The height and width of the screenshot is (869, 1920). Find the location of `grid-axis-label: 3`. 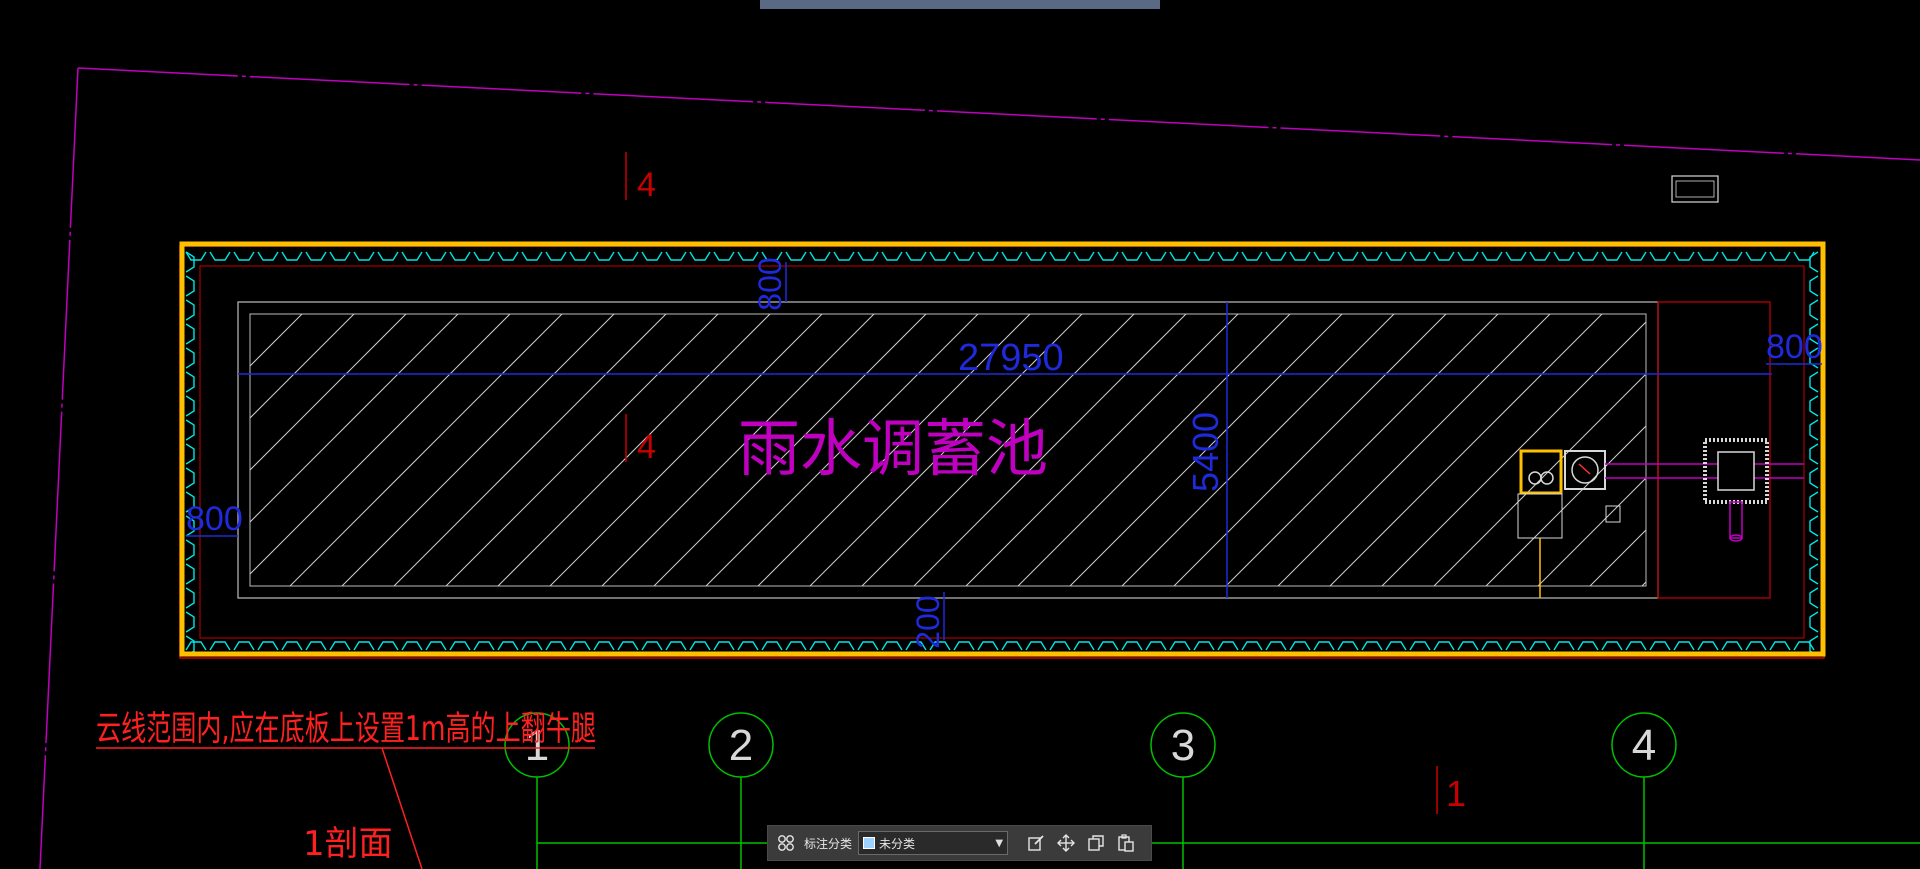

grid-axis-label: 3 is located at coordinates (1183, 745).